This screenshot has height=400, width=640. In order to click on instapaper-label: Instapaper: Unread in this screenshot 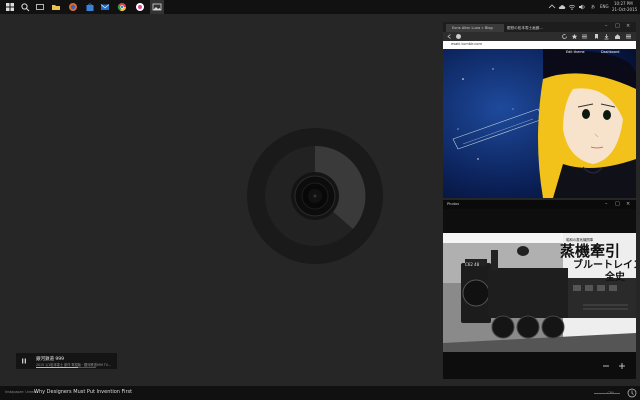, I will do `click(21, 392)`.